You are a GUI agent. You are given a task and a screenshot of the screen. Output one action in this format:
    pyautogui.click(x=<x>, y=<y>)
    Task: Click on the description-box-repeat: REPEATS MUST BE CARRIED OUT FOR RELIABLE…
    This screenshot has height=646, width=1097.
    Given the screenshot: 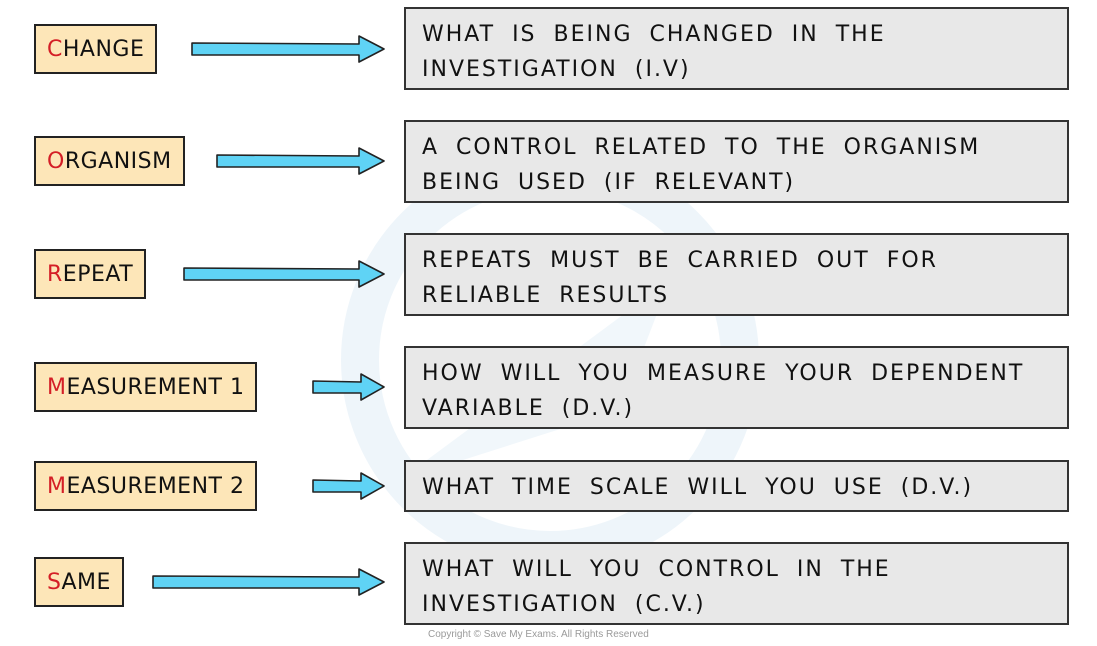 What is the action you would take?
    pyautogui.click(x=736, y=274)
    